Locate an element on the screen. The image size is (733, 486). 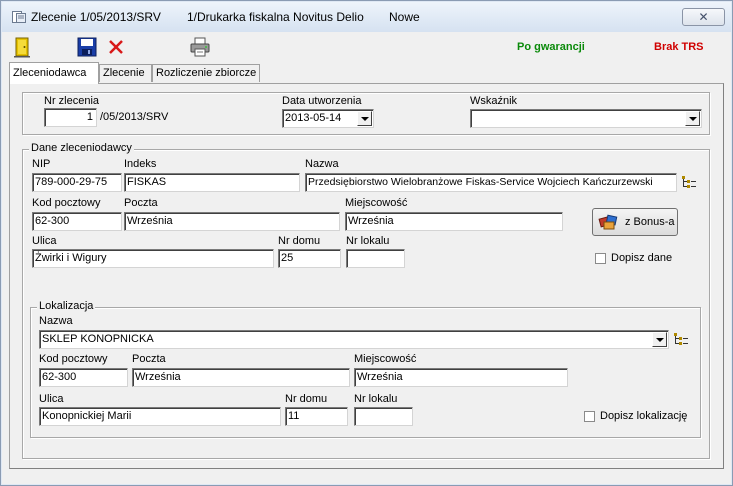
location-name-select: SKLEP KONOPNICKA is located at coordinates (354, 339).